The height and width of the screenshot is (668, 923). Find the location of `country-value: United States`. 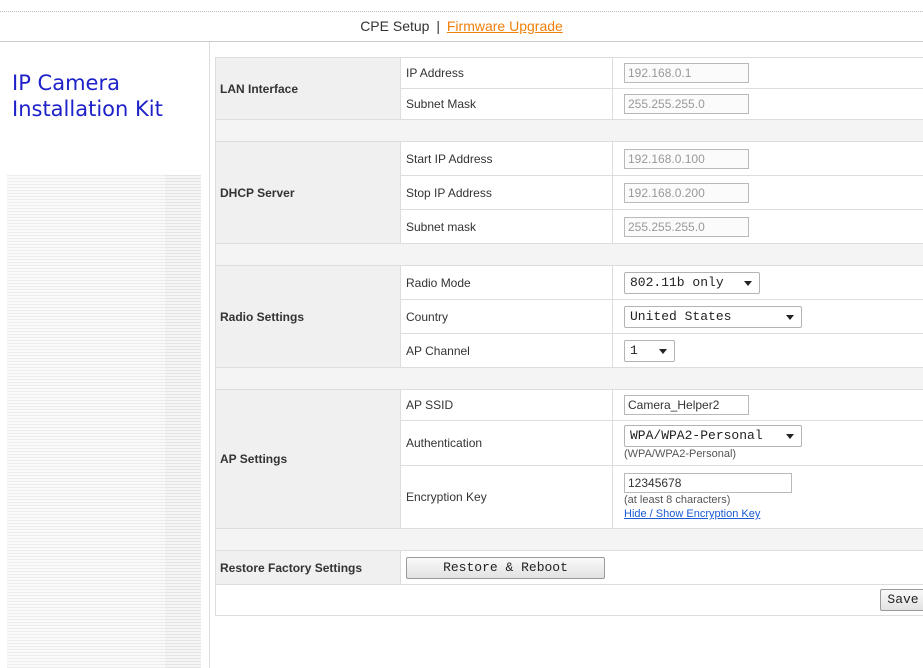

country-value: United States is located at coordinates (681, 316).